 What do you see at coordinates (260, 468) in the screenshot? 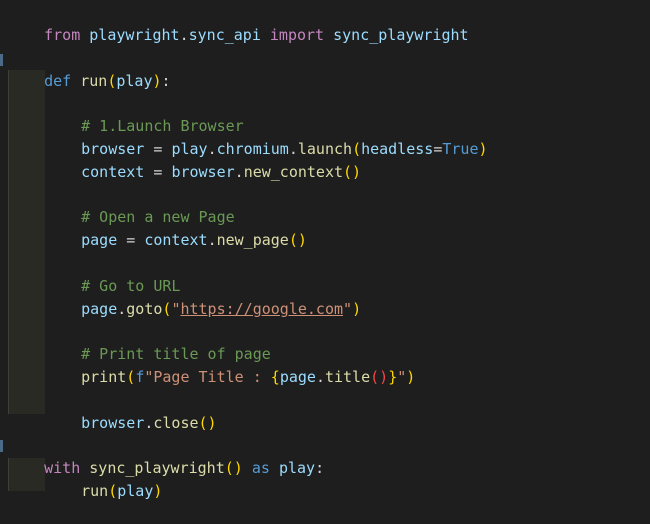
I see `keyword-as: as` at bounding box center [260, 468].